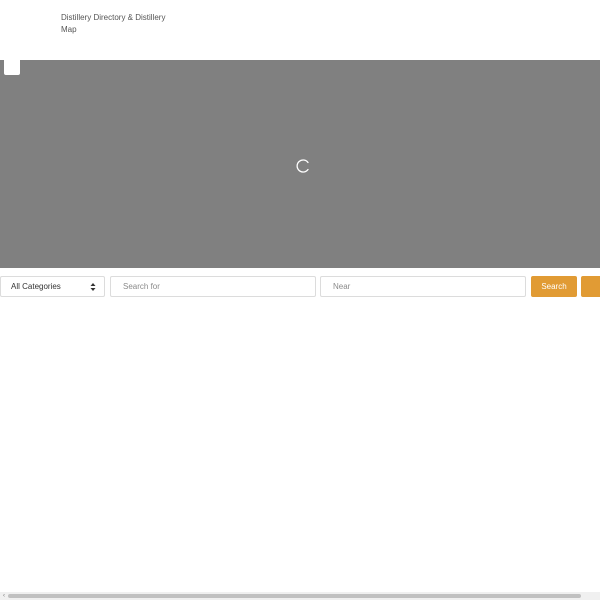 The width and height of the screenshot is (600, 600). What do you see at coordinates (12, 67) in the screenshot?
I see `map-control-button` at bounding box center [12, 67].